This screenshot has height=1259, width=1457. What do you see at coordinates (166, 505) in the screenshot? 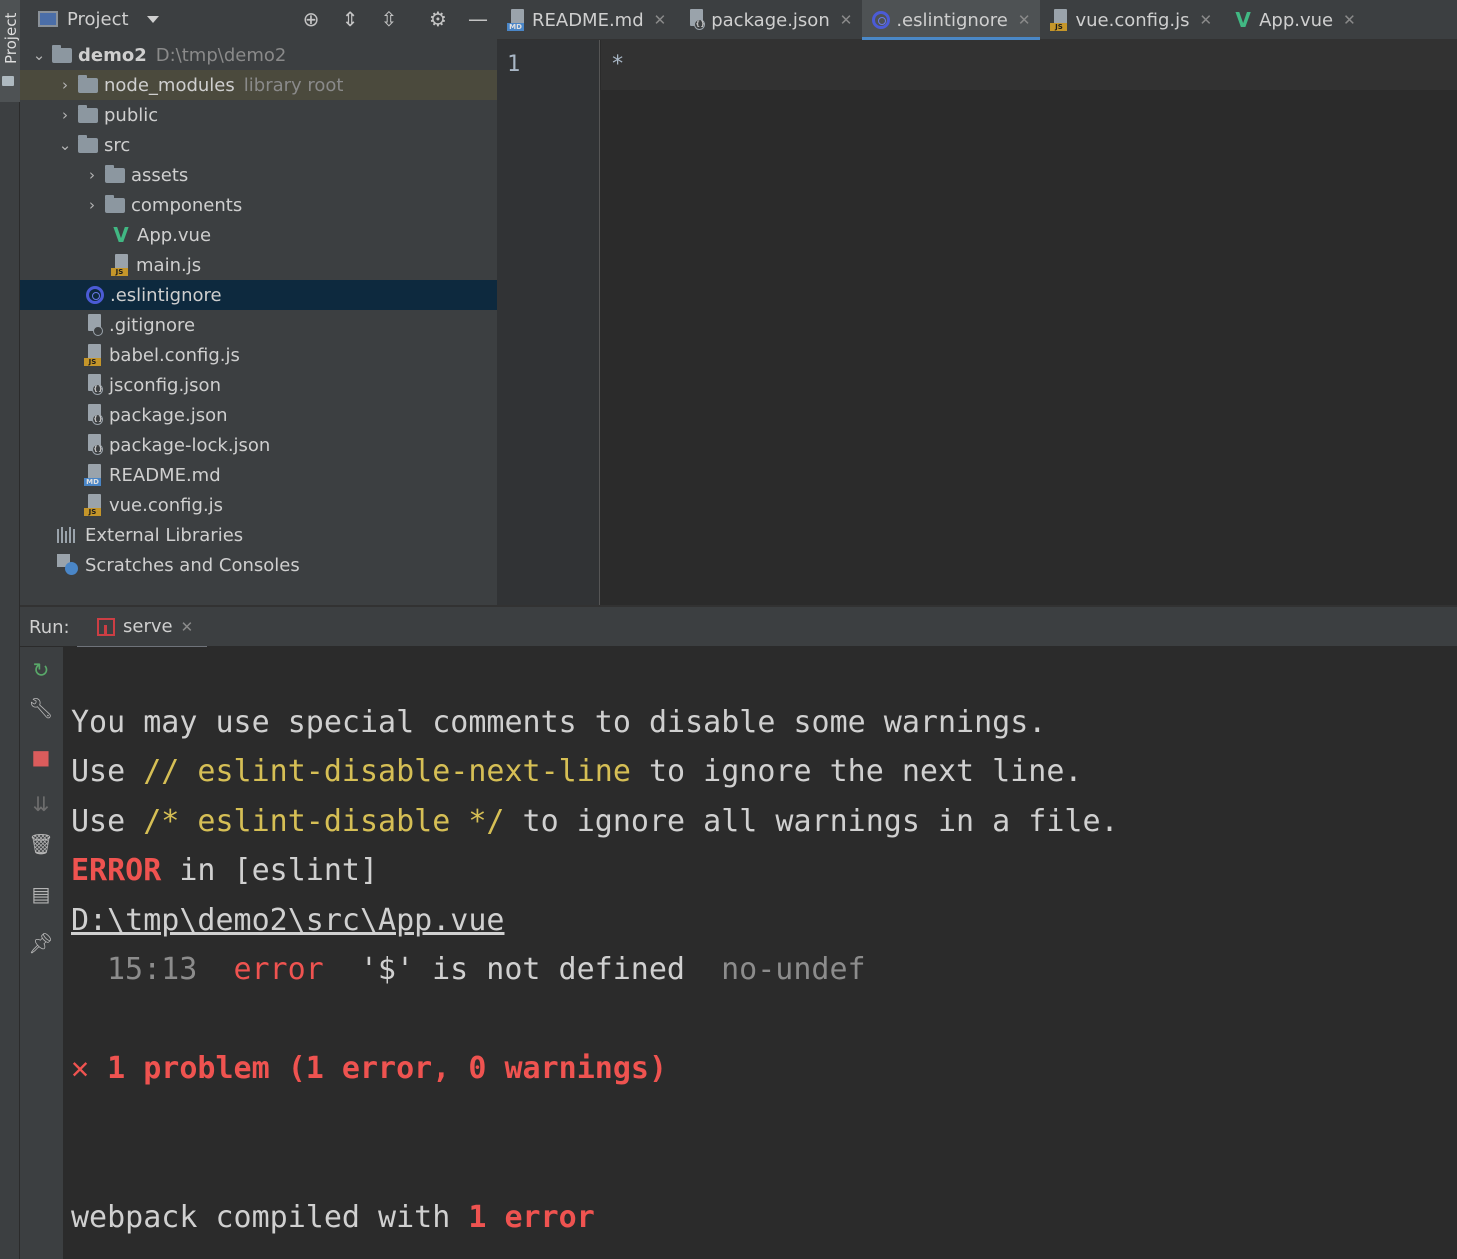
I see `tree-item-label: vue.config.js` at bounding box center [166, 505].